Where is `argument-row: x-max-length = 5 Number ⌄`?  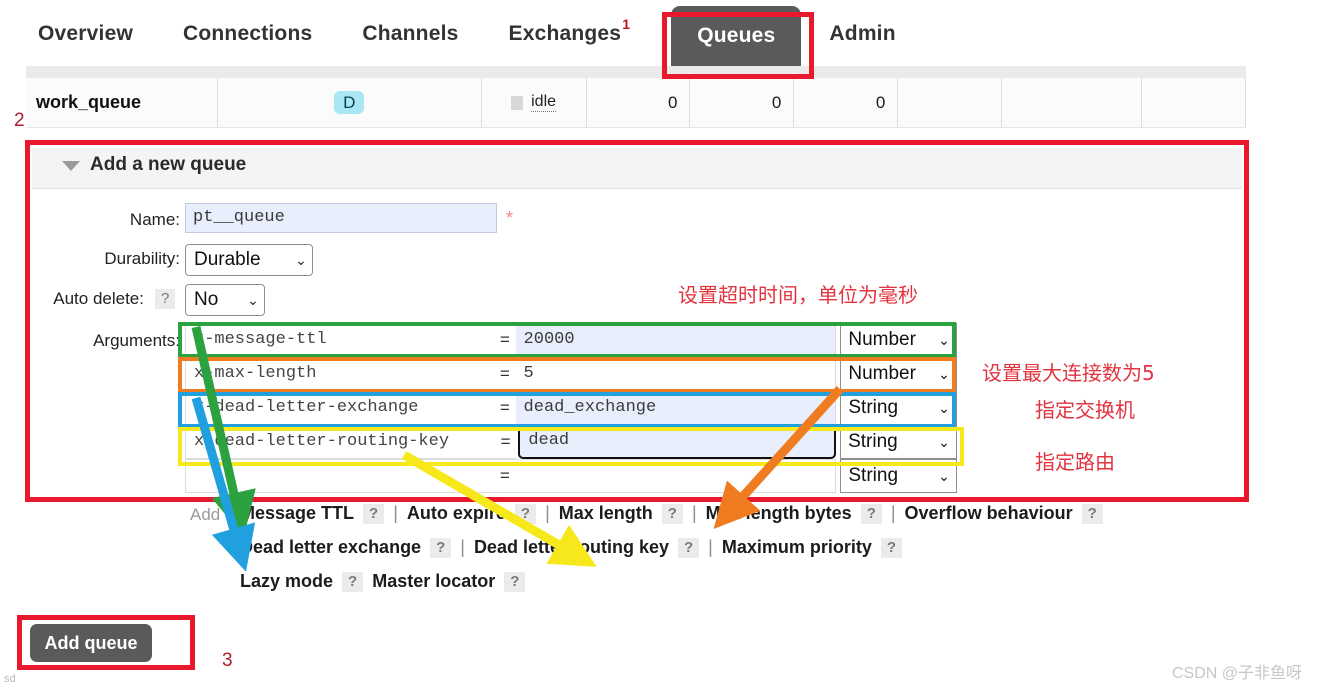 argument-row: x-max-length = 5 Number ⌄ is located at coordinates (571, 374).